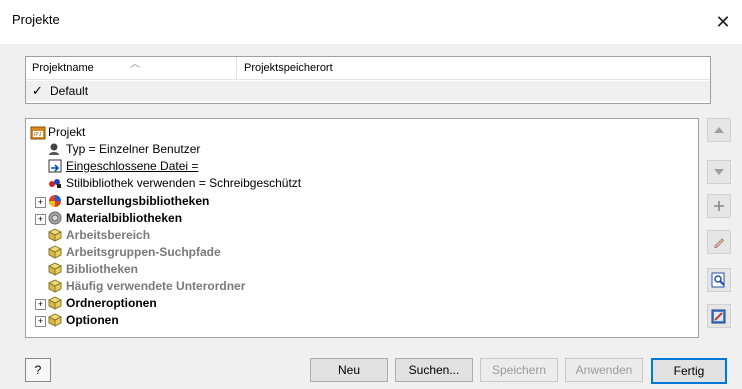 The height and width of the screenshot is (389, 742). I want to click on project-name: Default, so click(69, 91).